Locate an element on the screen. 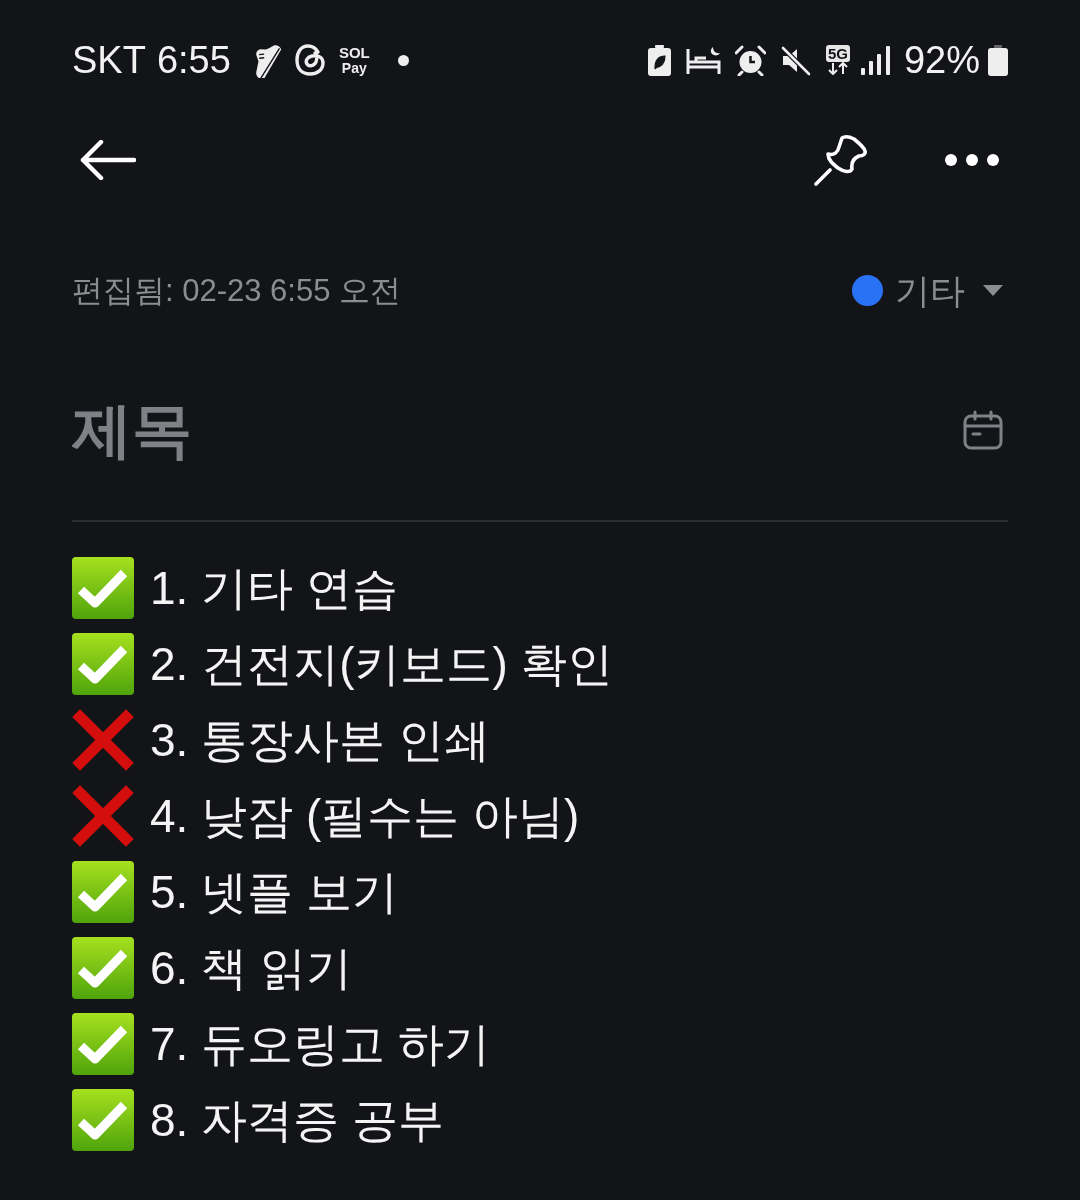 Image resolution: width=1080 pixels, height=1200 pixels. pin-button is located at coordinates (841, 160).